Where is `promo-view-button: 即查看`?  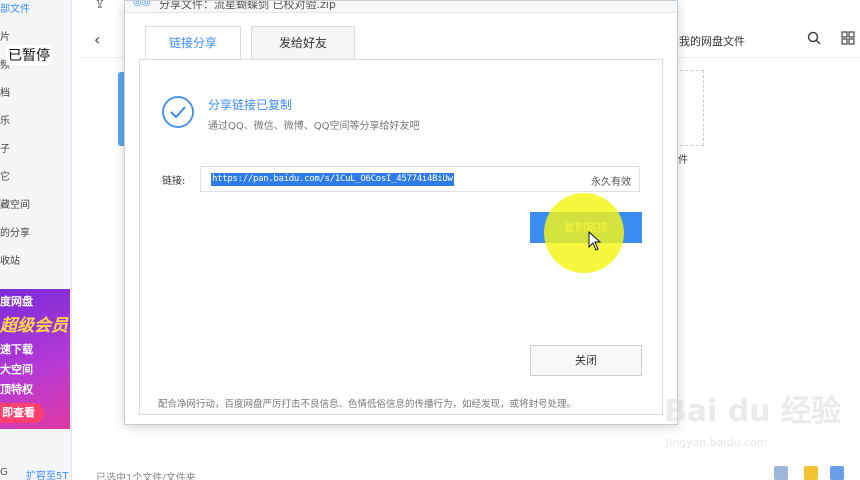 promo-view-button: 即查看 is located at coordinates (22, 413).